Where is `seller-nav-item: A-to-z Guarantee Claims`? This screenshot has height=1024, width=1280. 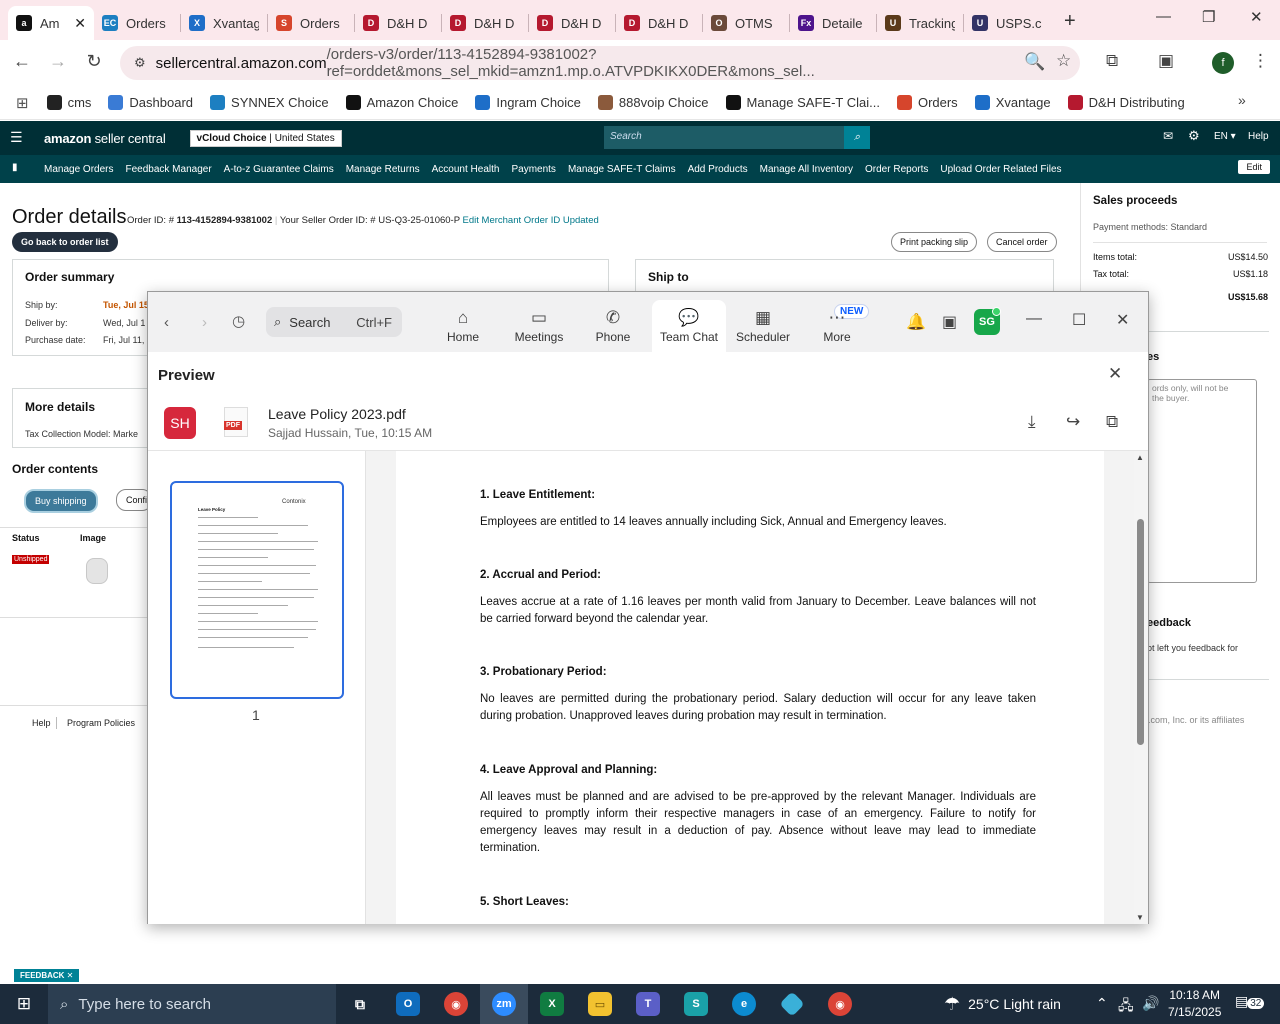
seller-nav-item: A-to-z Guarantee Claims is located at coordinates (279, 169).